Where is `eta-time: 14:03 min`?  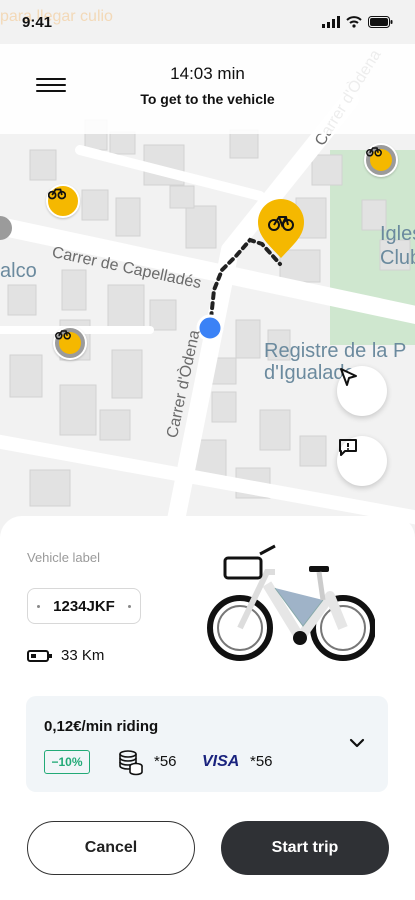 eta-time: 14:03 min is located at coordinates (207, 73).